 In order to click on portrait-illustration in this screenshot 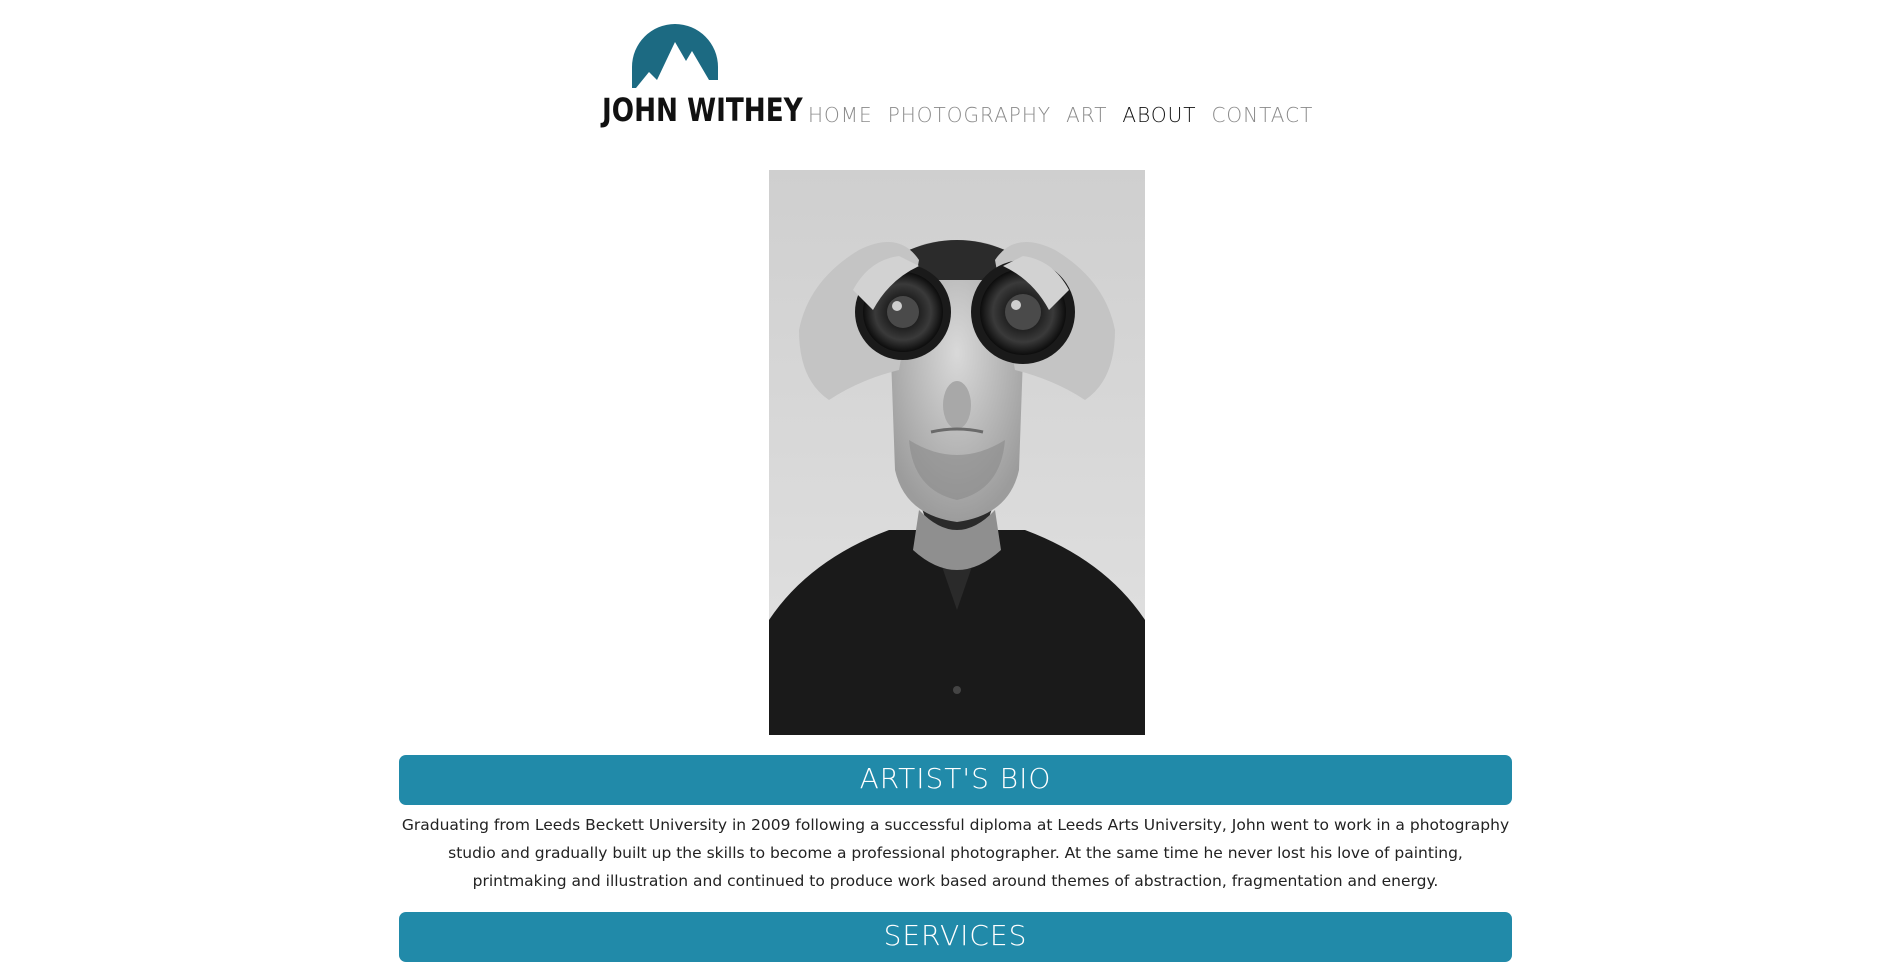, I will do `click(957, 452)`.